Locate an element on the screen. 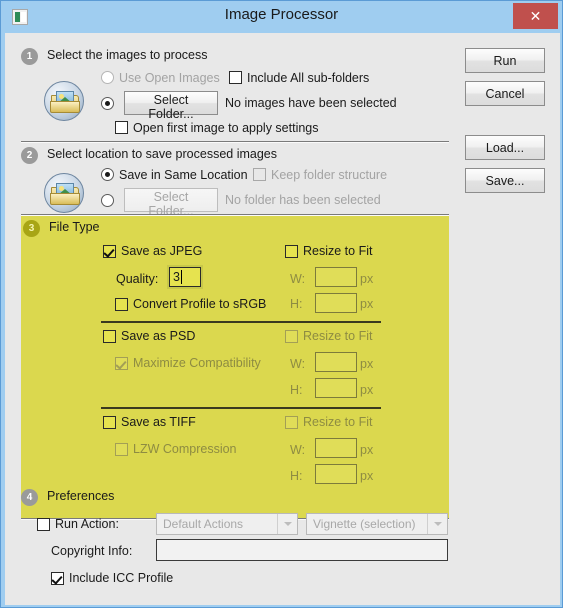 This screenshot has height=608, width=563. cancel-button: Cancel is located at coordinates (505, 93).